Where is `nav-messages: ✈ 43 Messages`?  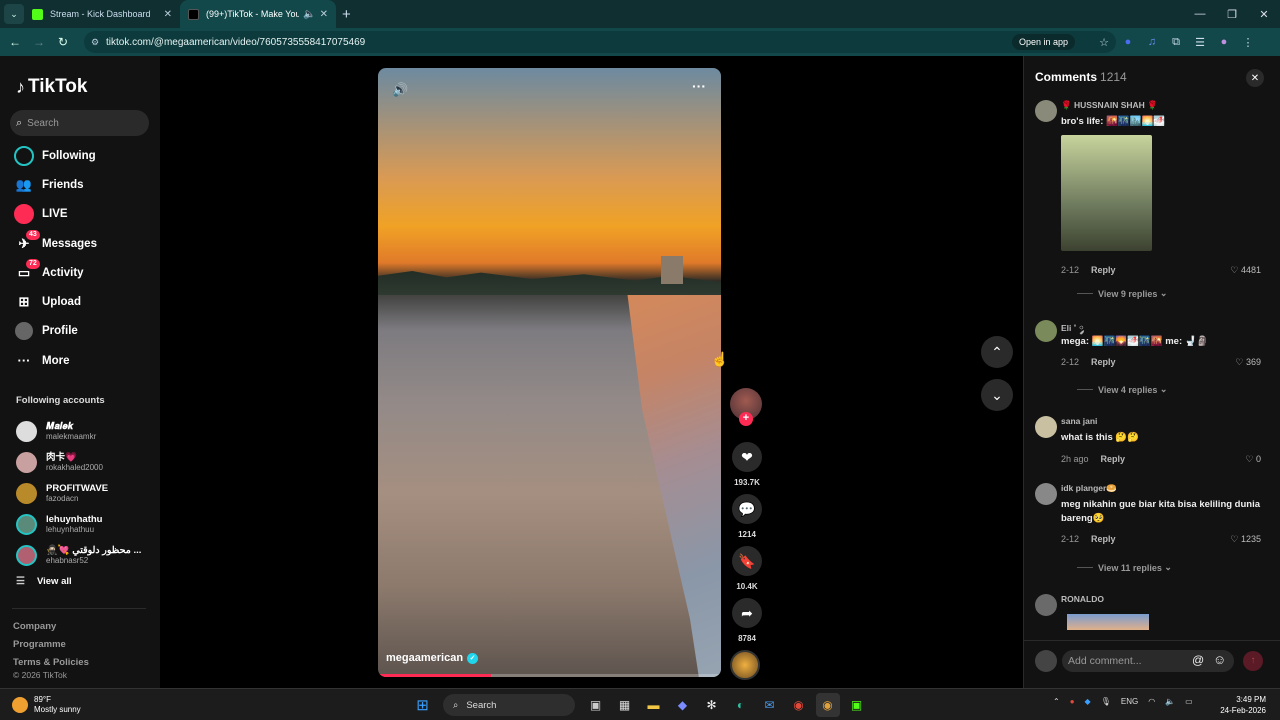 nav-messages: ✈ 43 Messages is located at coordinates (84, 243).